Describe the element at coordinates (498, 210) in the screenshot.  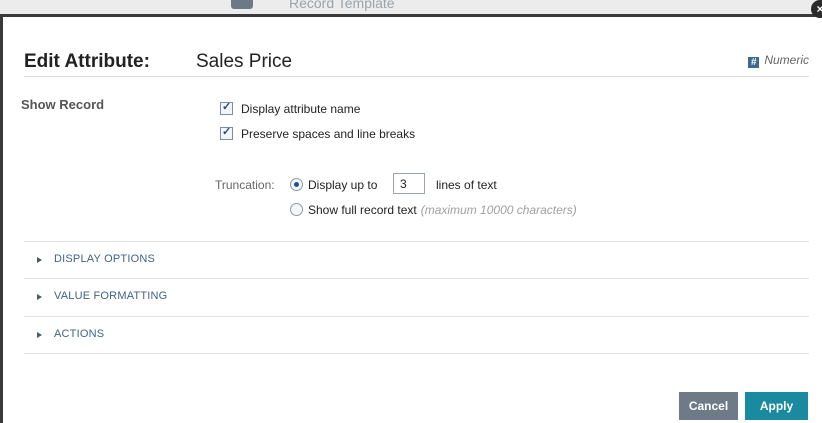
I see `max-characters-hint: (maximum 10000 characters)` at that location.